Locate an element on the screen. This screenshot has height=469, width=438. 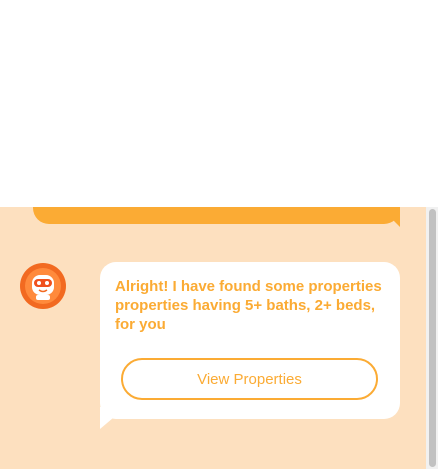
robot-icon is located at coordinates (43, 286).